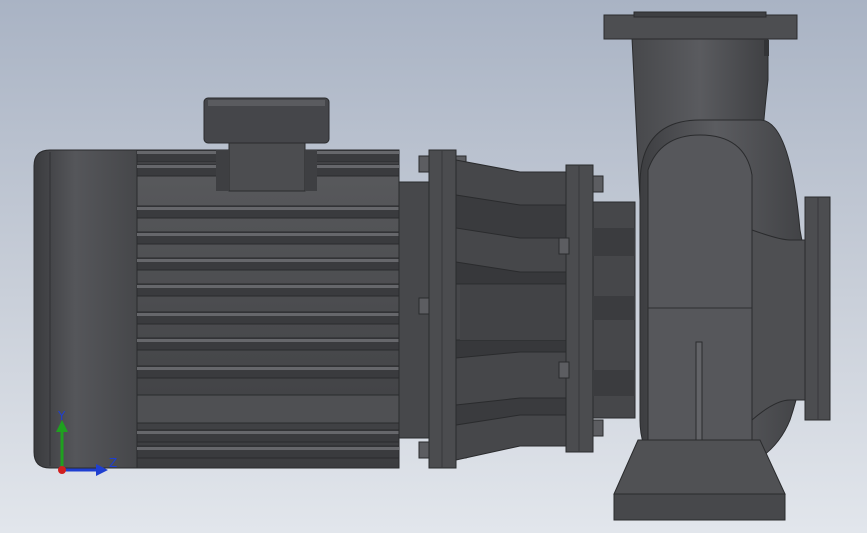 This screenshot has height=533, width=867. I want to click on bearing-bracket, so click(511, 310).